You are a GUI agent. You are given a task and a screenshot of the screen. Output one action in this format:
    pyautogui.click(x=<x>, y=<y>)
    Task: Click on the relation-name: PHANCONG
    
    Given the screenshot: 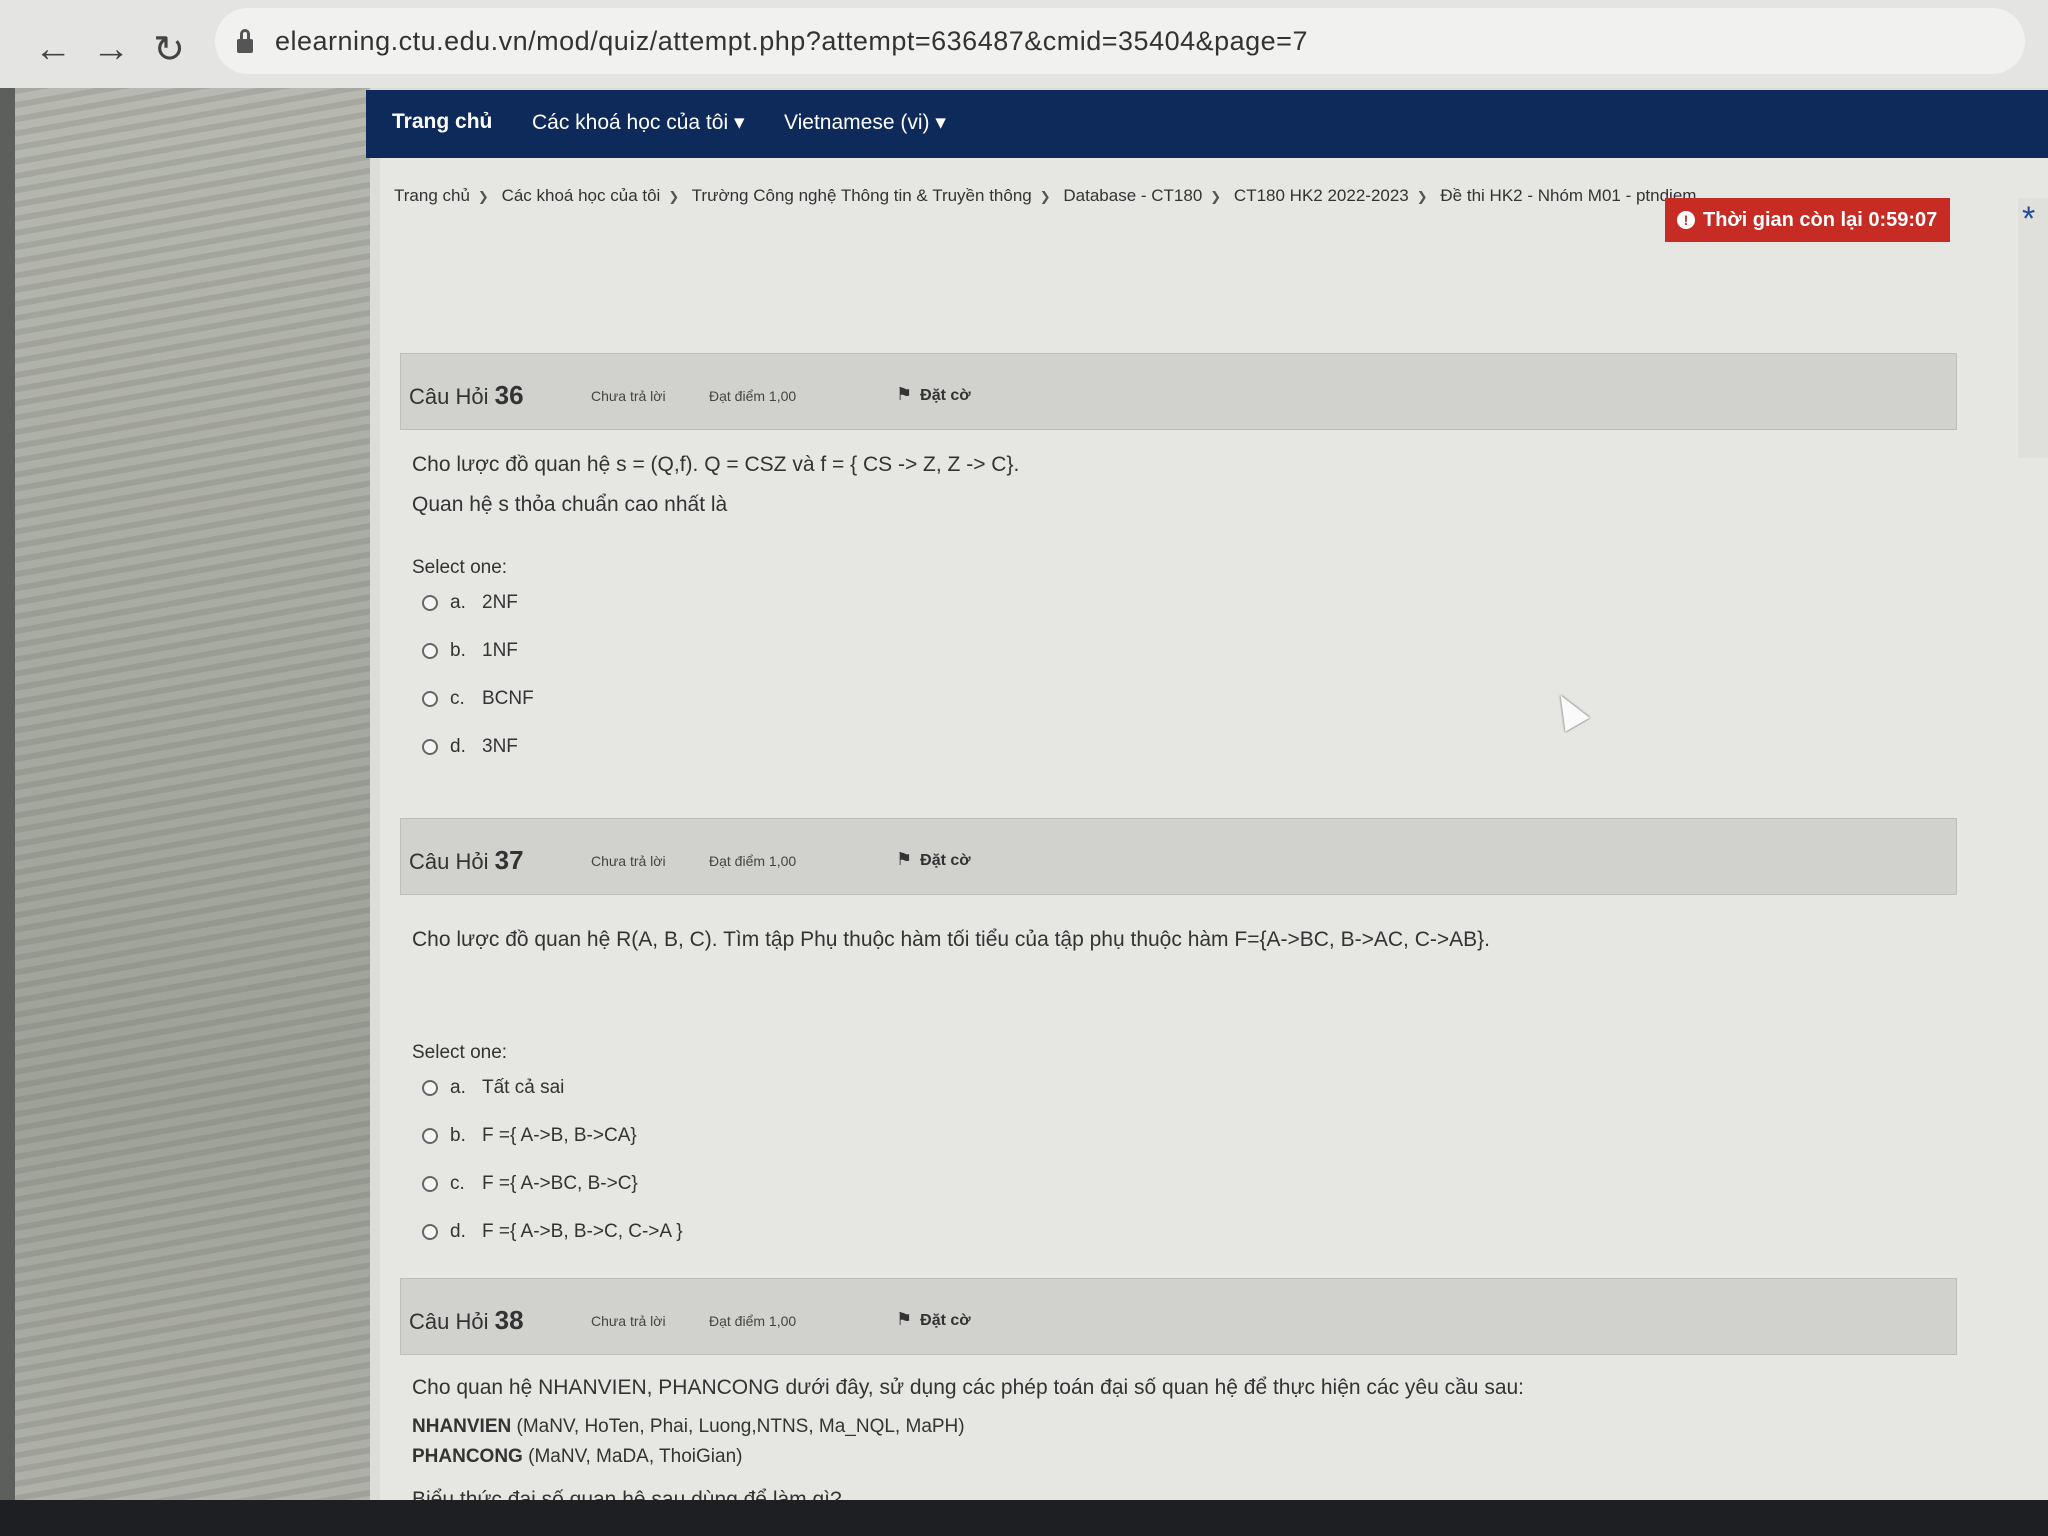 What is the action you would take?
    pyautogui.click(x=467, y=1456)
    